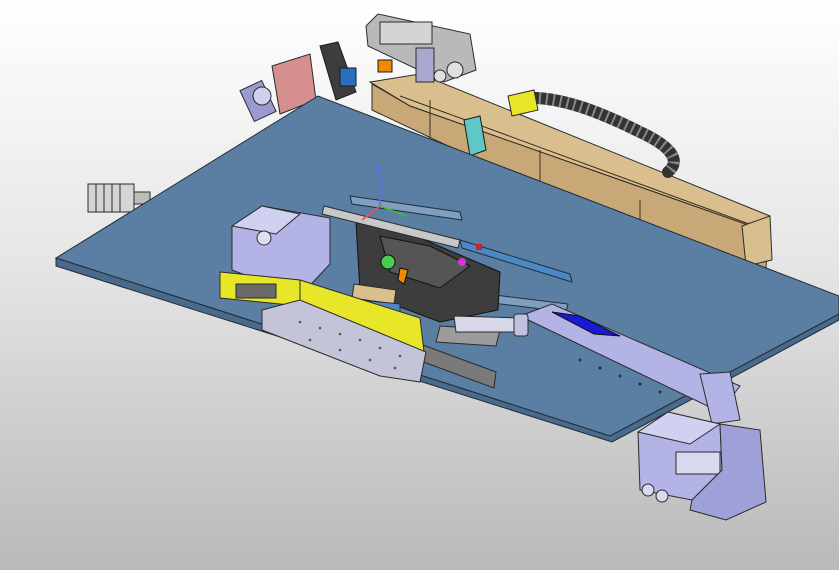  I want to click on green-sensor, so click(388, 262).